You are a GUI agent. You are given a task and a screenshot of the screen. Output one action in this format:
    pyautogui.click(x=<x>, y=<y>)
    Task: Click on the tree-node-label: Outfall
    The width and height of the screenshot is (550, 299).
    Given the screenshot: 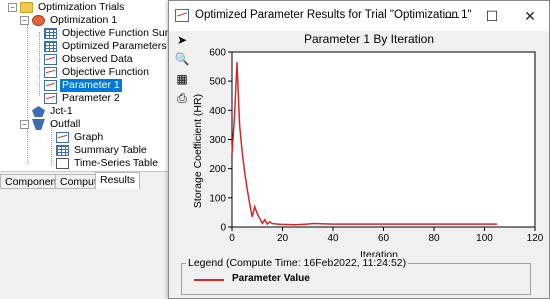 What is the action you would take?
    pyautogui.click(x=65, y=124)
    